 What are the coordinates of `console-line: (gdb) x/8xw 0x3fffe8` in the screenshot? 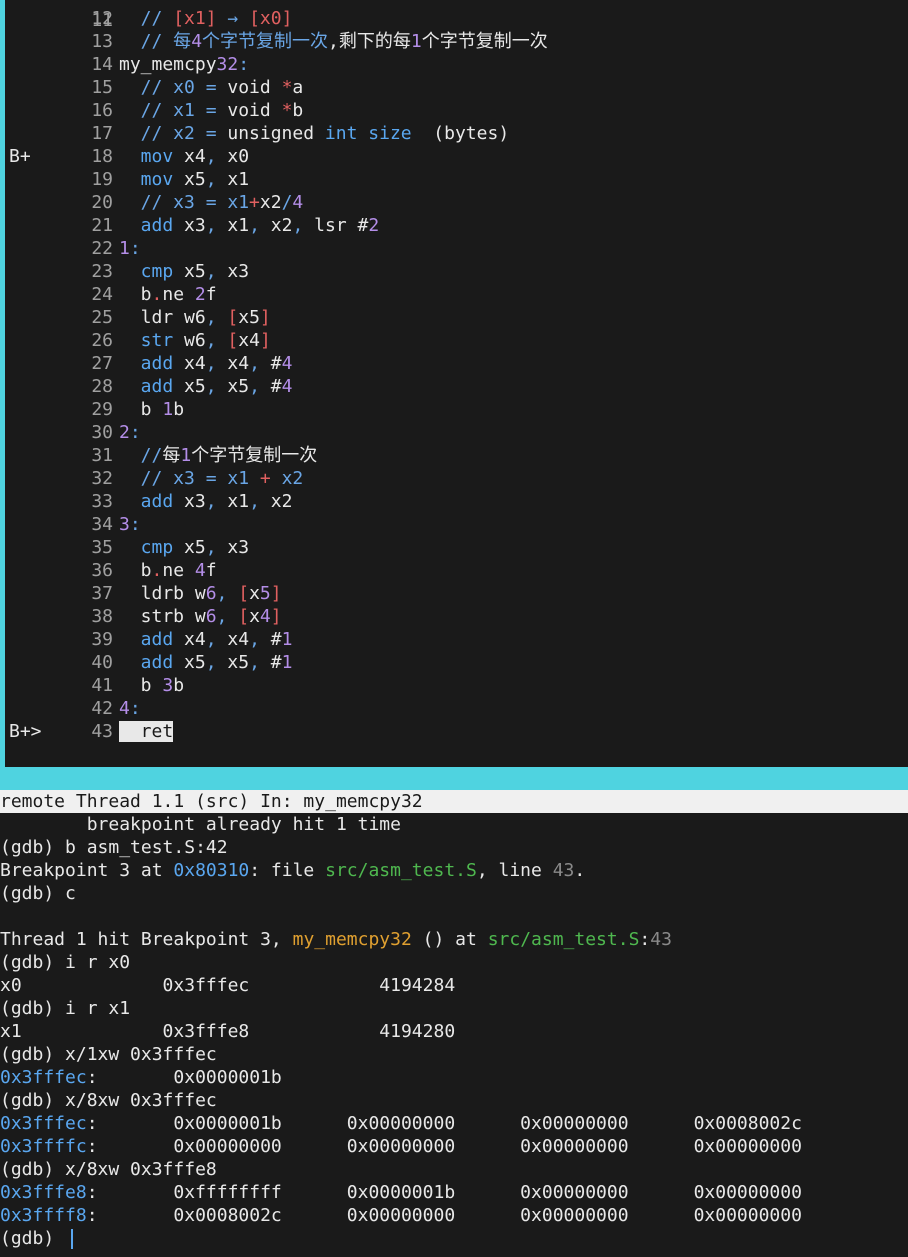 It's located at (108, 1169).